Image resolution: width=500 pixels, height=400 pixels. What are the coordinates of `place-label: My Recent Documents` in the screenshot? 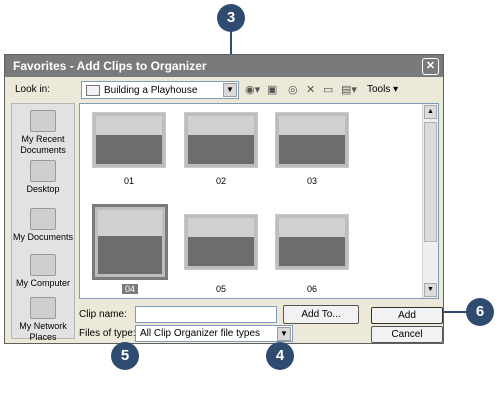 It's located at (43, 144).